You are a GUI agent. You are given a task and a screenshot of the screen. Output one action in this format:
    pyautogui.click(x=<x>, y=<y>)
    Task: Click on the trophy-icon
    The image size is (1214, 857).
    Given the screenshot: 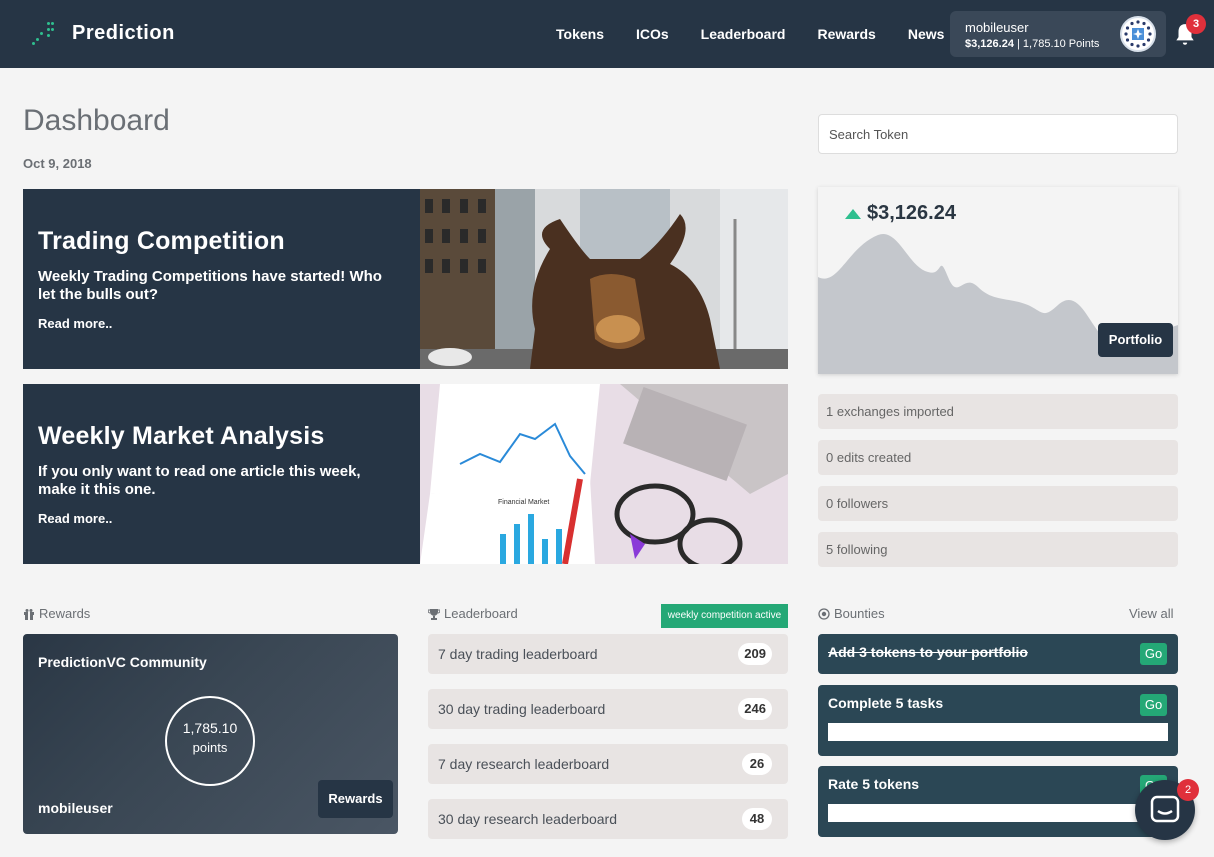 What is the action you would take?
    pyautogui.click(x=434, y=614)
    